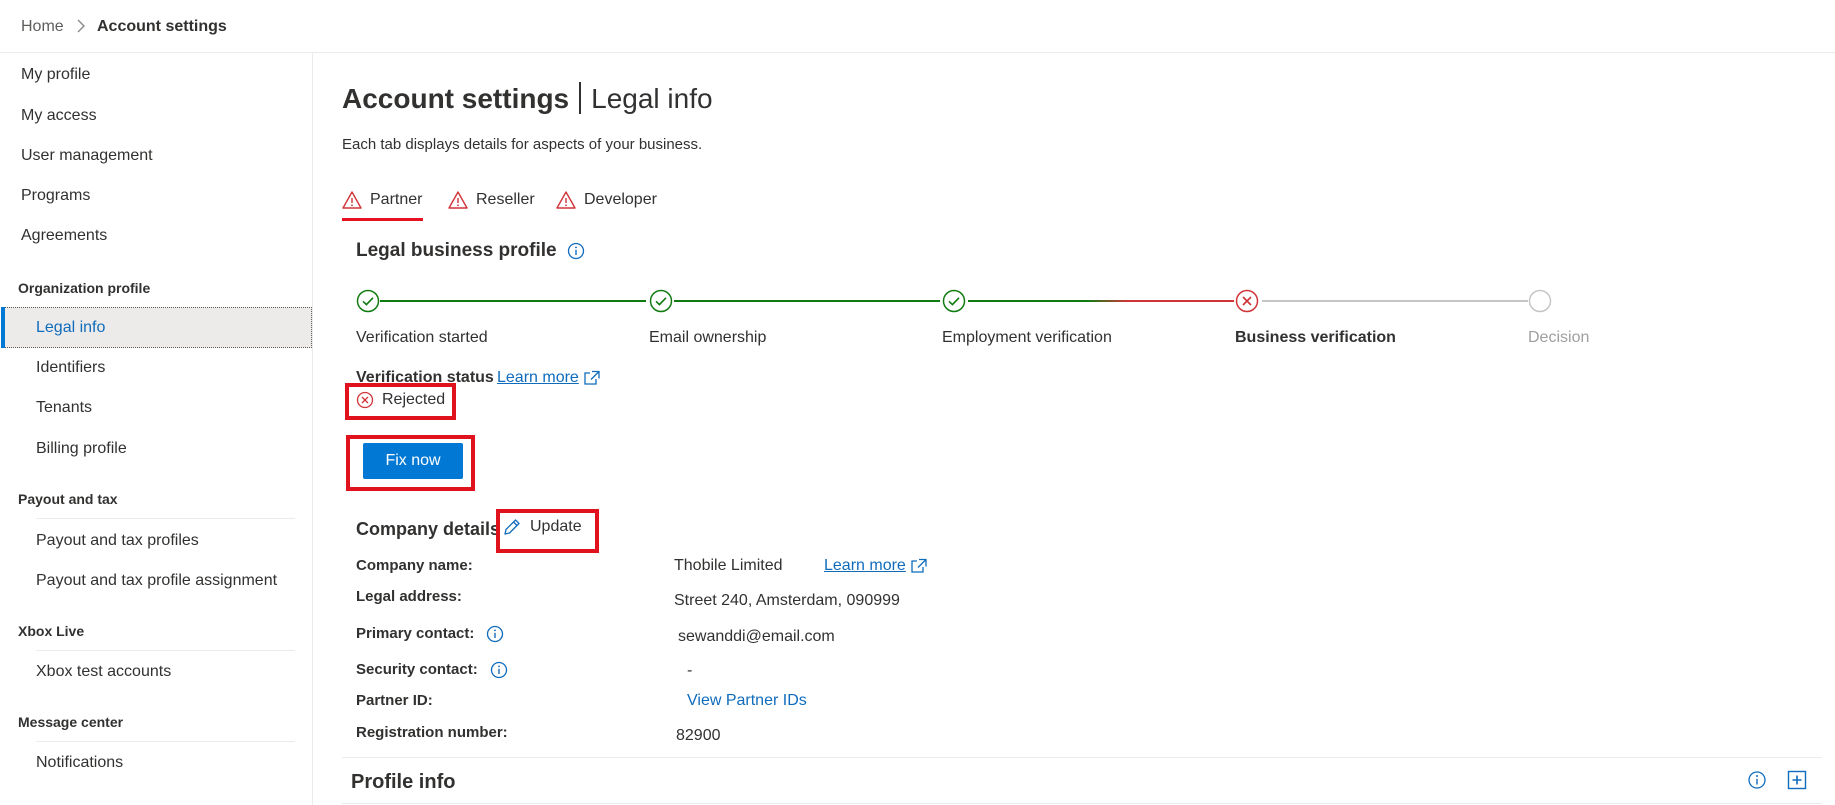  I want to click on view-partner-ids-link: View Partner IDs, so click(747, 701).